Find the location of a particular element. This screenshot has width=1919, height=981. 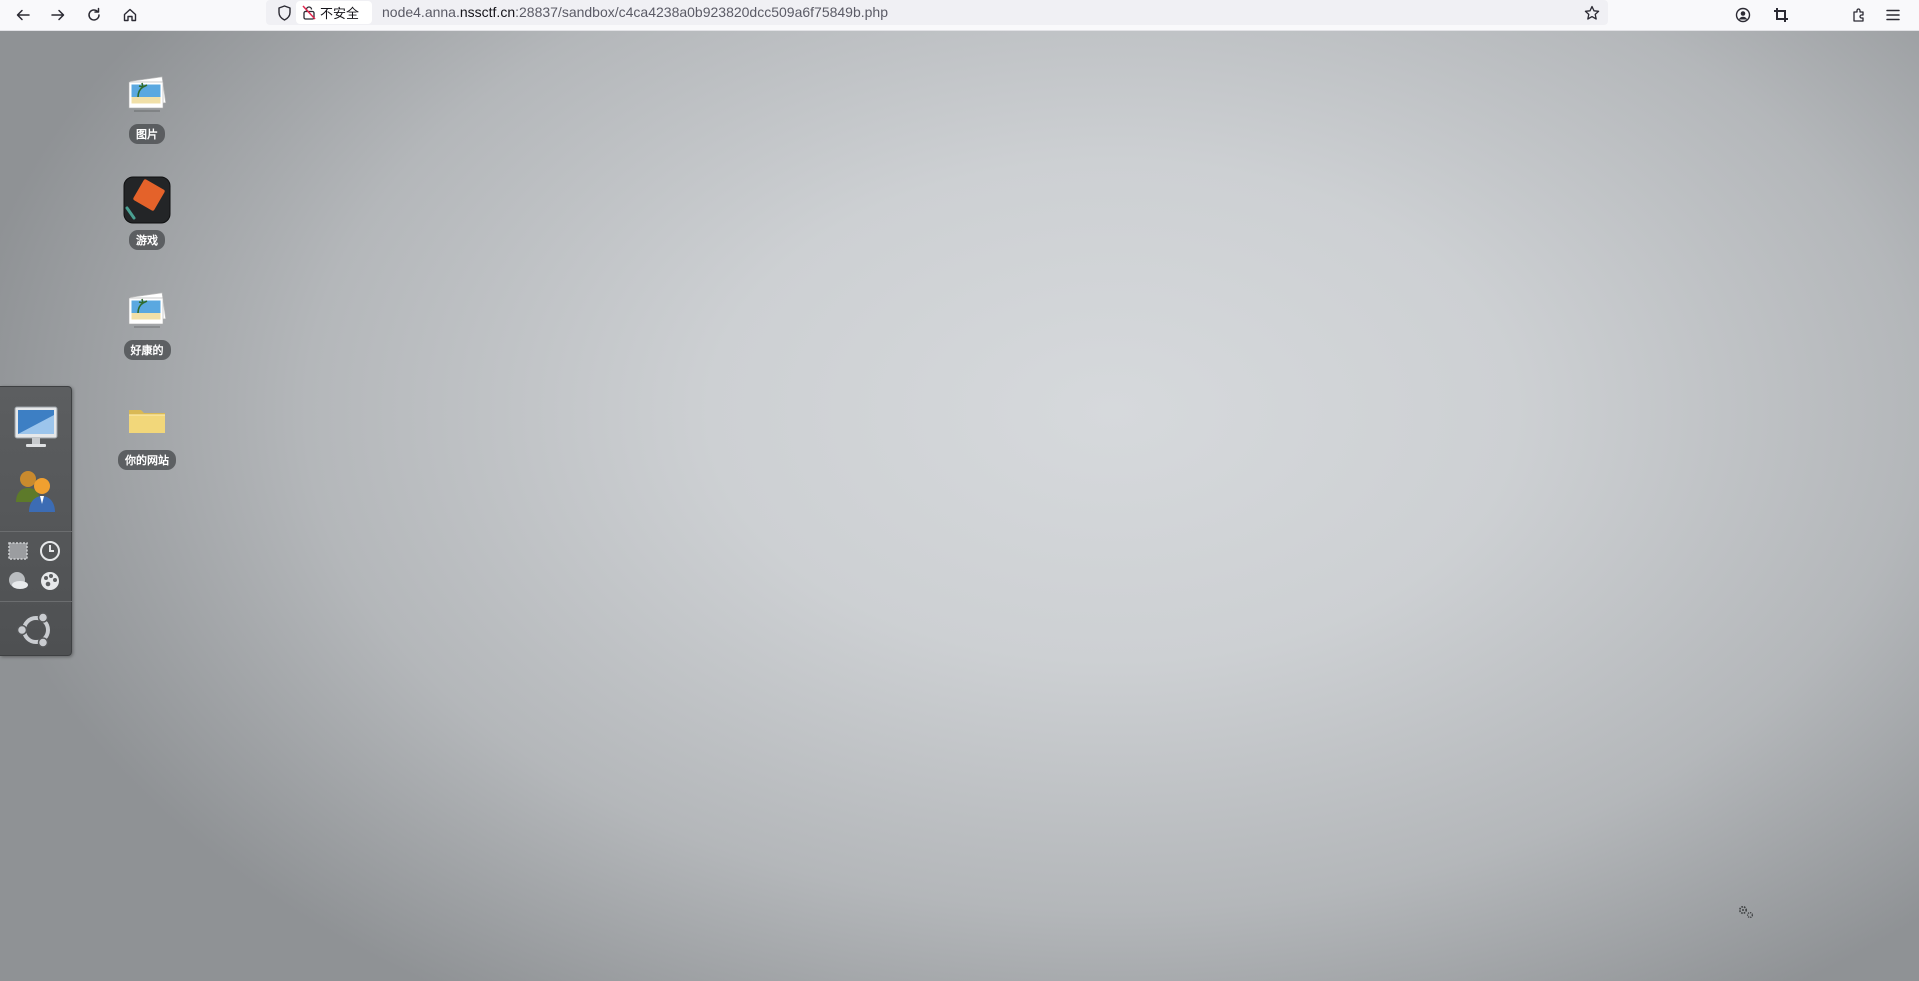

star-icon is located at coordinates (1592, 12).